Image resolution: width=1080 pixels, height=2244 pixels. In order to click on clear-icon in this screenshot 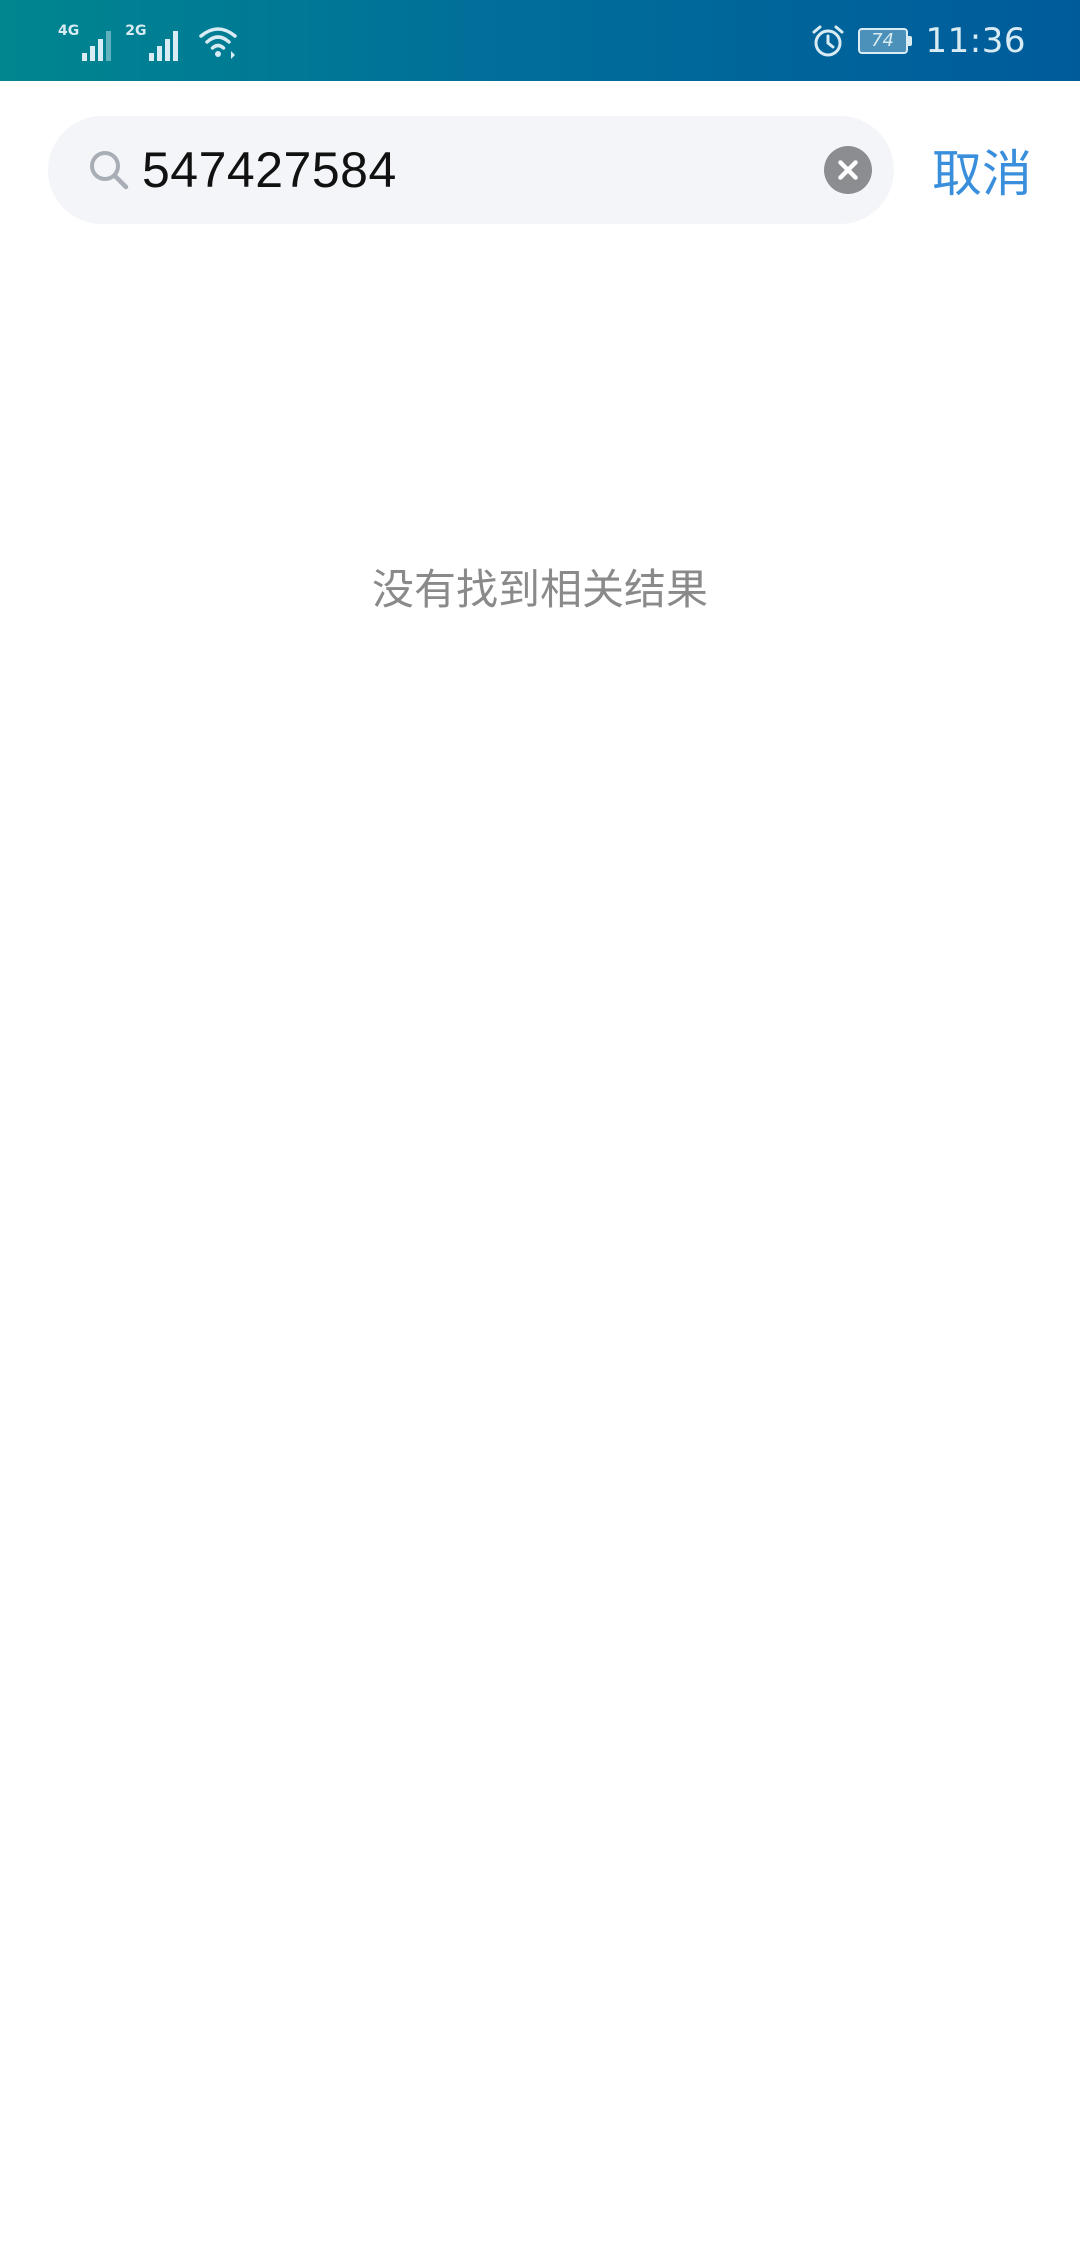, I will do `click(848, 170)`.